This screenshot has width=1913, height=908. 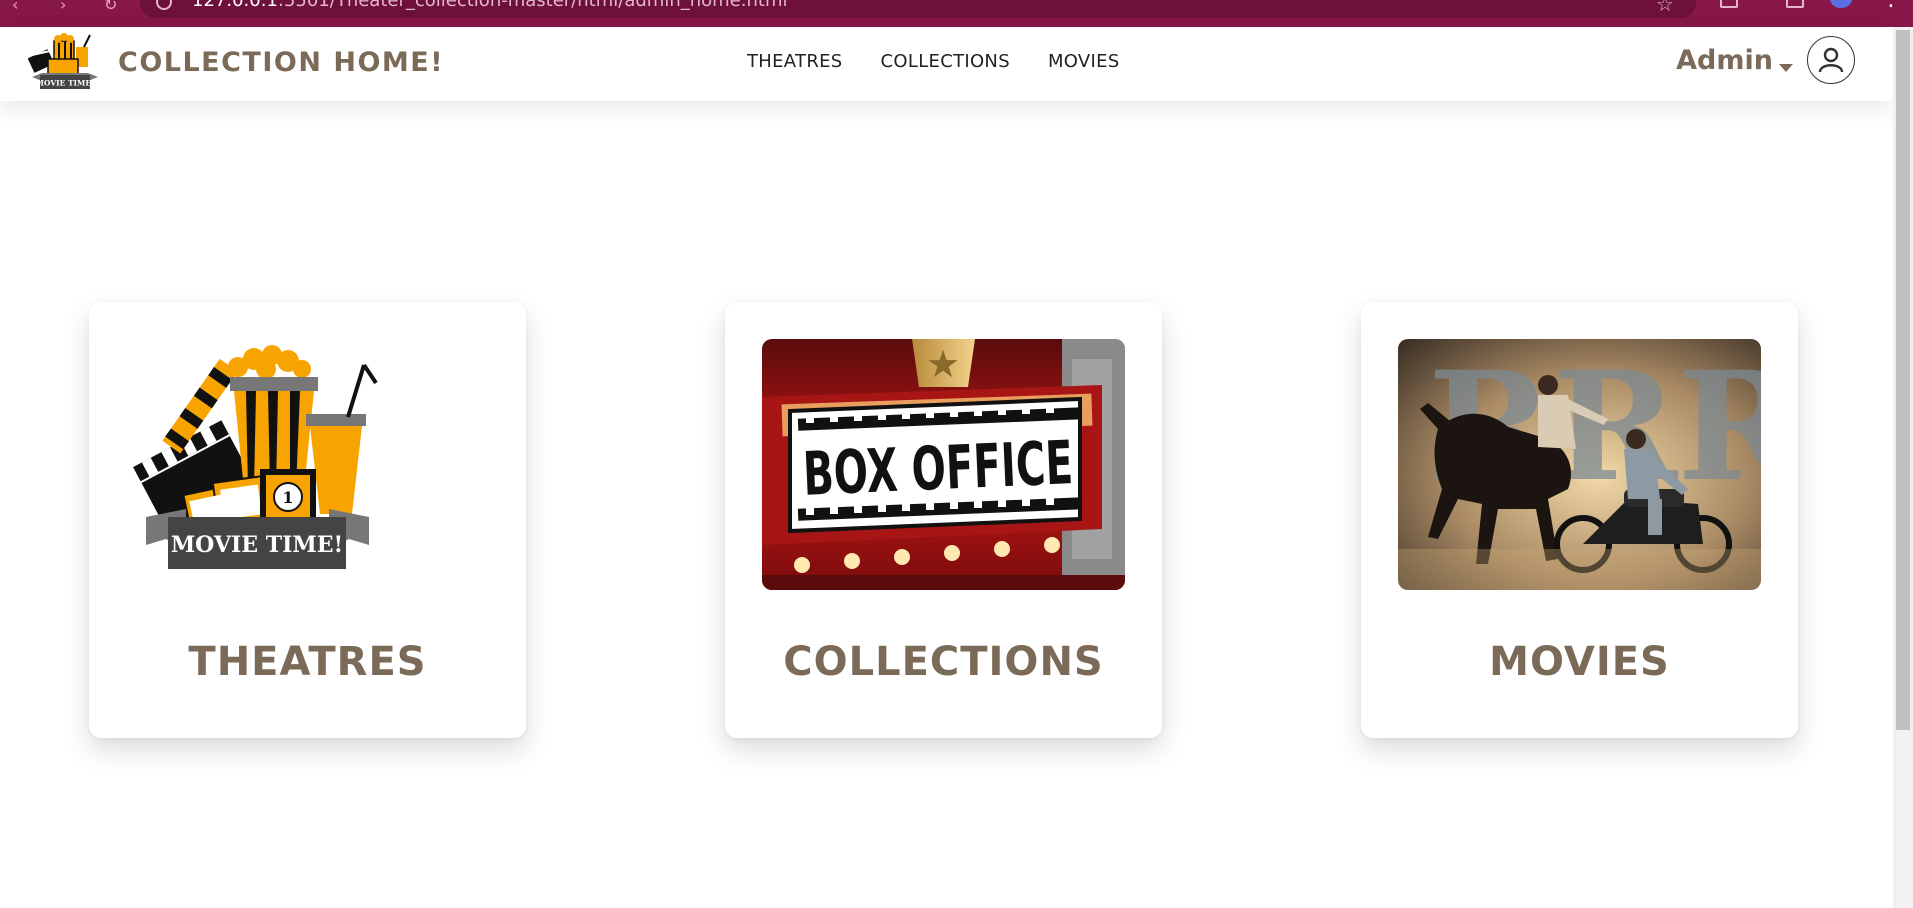 I want to click on download-icon, so click(x=1729, y=4).